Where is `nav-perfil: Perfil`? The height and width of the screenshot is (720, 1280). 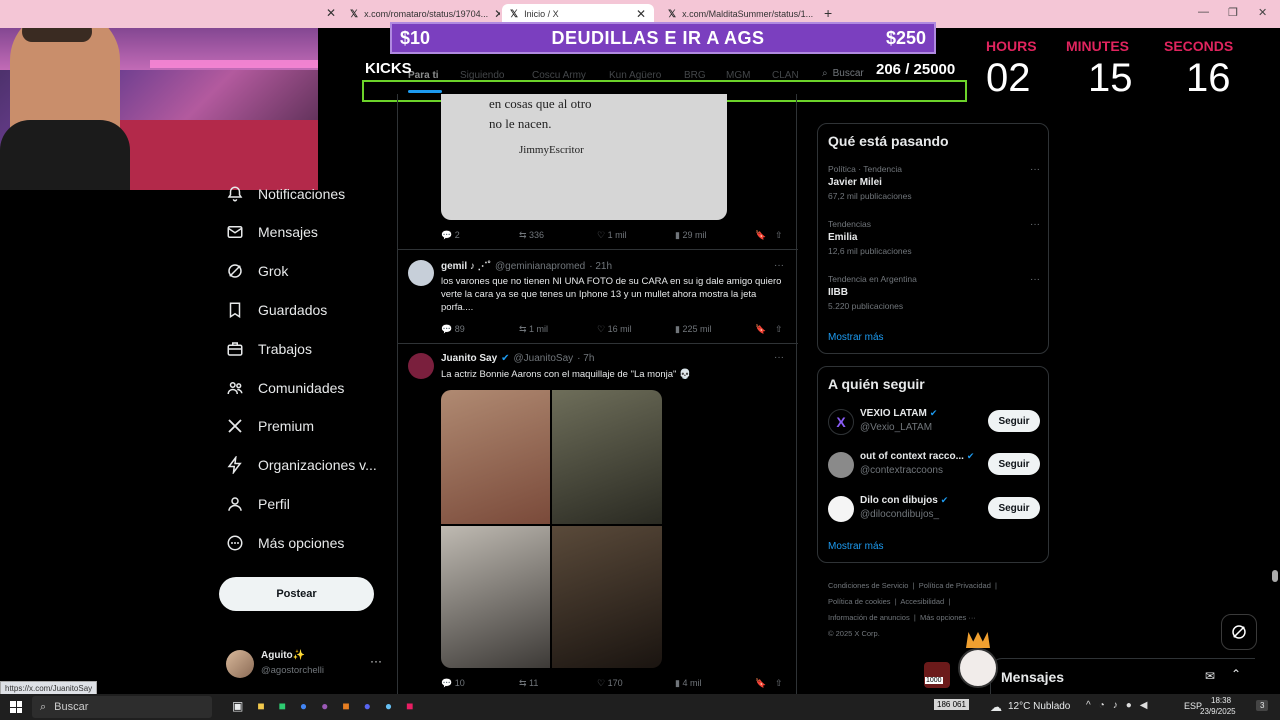 nav-perfil: Perfil is located at coordinates (258, 504).